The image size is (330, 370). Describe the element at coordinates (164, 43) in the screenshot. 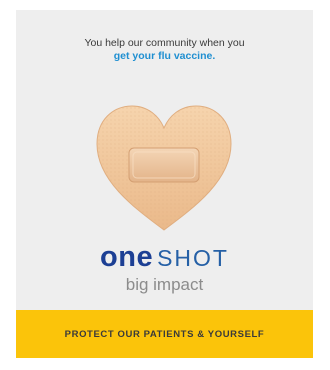

I see `intro-line-1: You help our community when you` at that location.